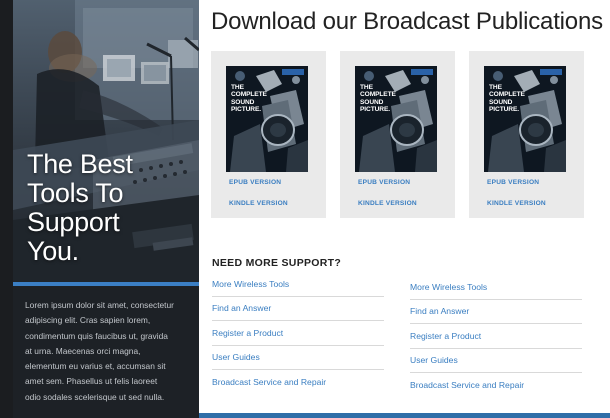 This screenshot has width=610, height=418. What do you see at coordinates (277, 263) in the screenshot?
I see `support-heading: NEED MORE SUPPORT?` at bounding box center [277, 263].